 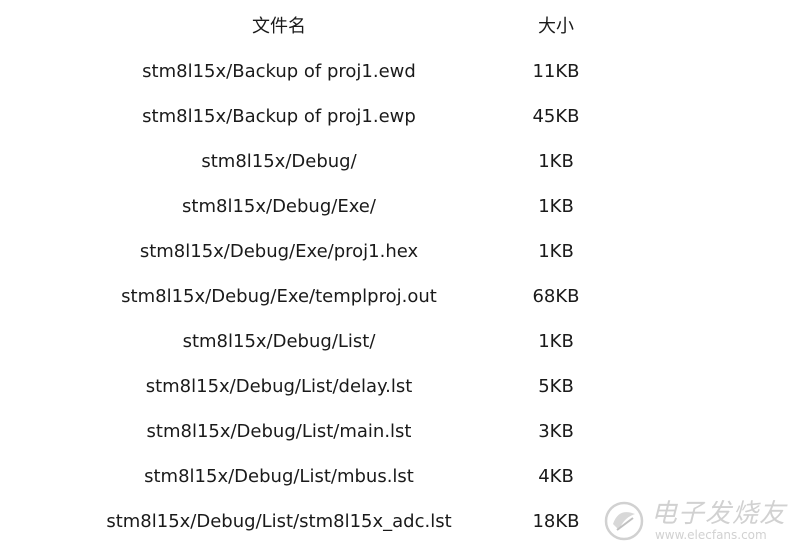 What do you see at coordinates (398, 476) in the screenshot?
I see `table-row: stm8l15x/Debug/List/mbus.lst 4KB` at bounding box center [398, 476].